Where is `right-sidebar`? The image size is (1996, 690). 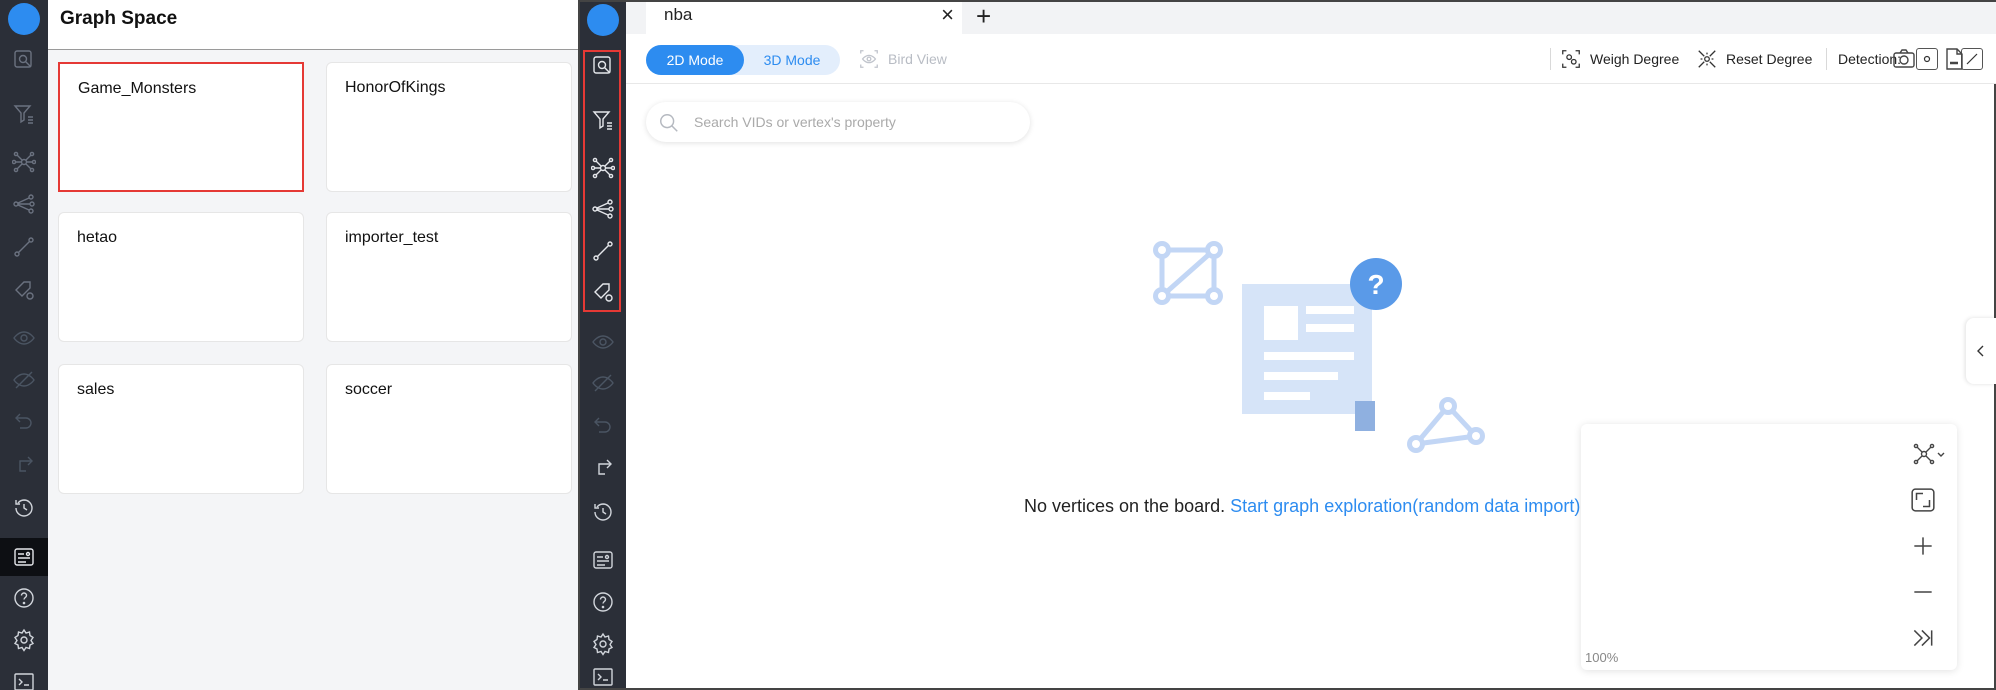 right-sidebar is located at coordinates (603, 345).